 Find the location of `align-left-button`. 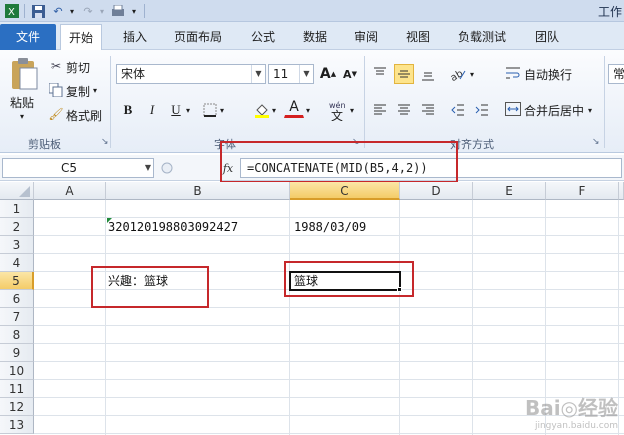

align-left-button is located at coordinates (380, 110).